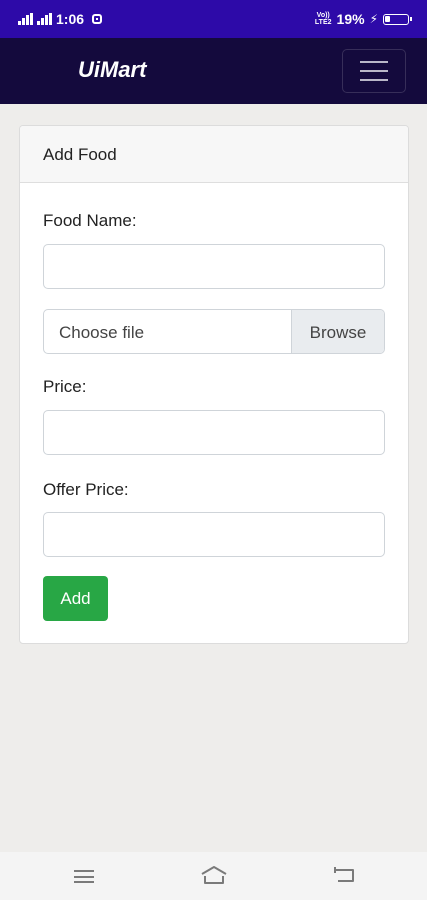 The width and height of the screenshot is (427, 900). I want to click on home-icon, so click(214, 875).